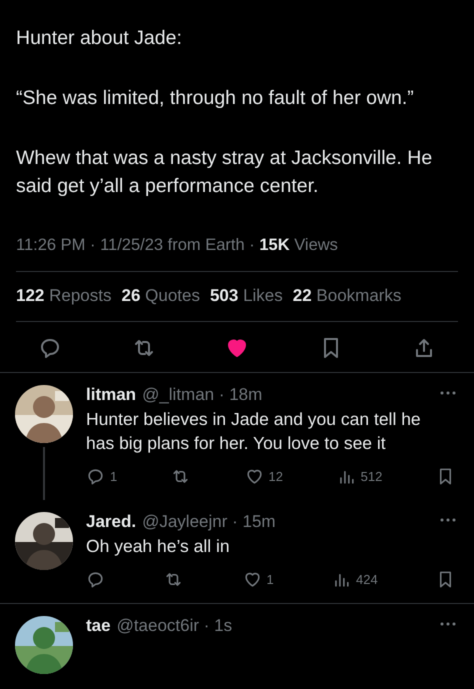  What do you see at coordinates (98, 626) in the screenshot?
I see `user-name: tae` at bounding box center [98, 626].